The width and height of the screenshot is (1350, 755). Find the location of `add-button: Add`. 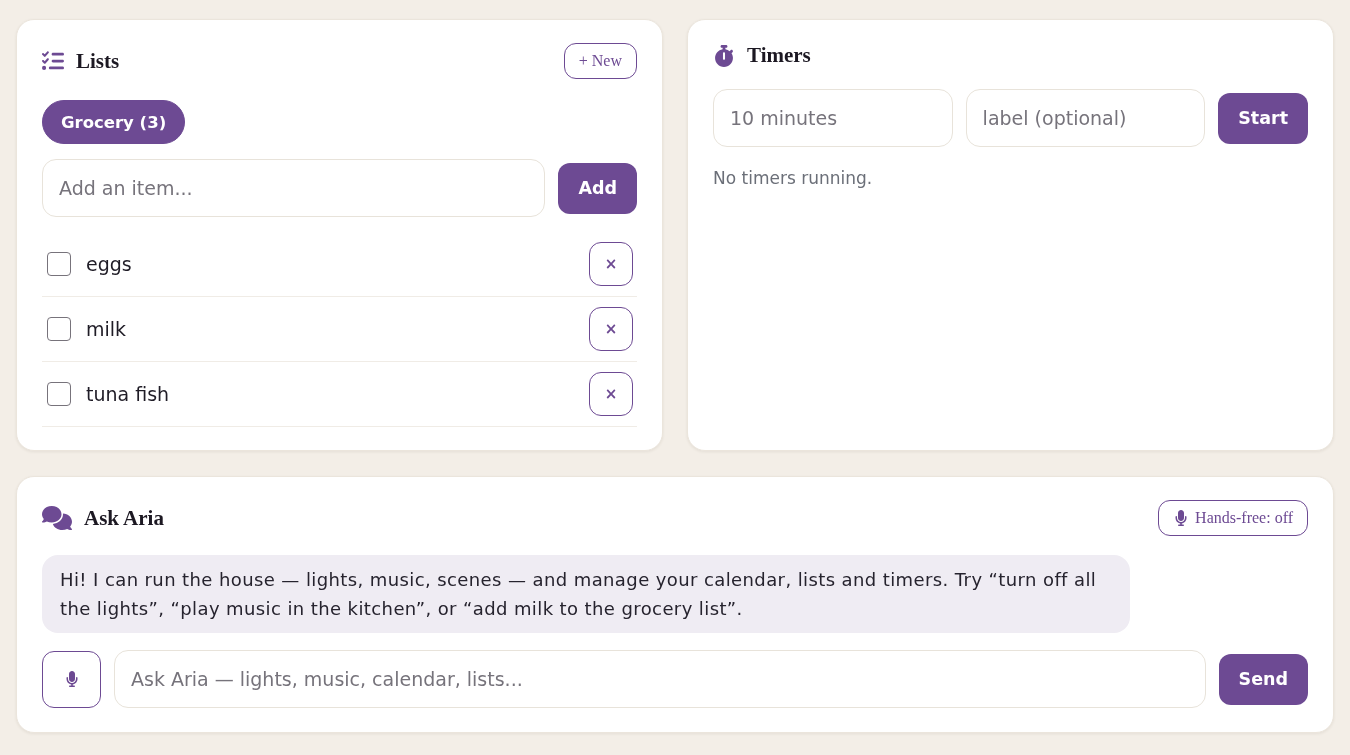

add-button: Add is located at coordinates (597, 188).